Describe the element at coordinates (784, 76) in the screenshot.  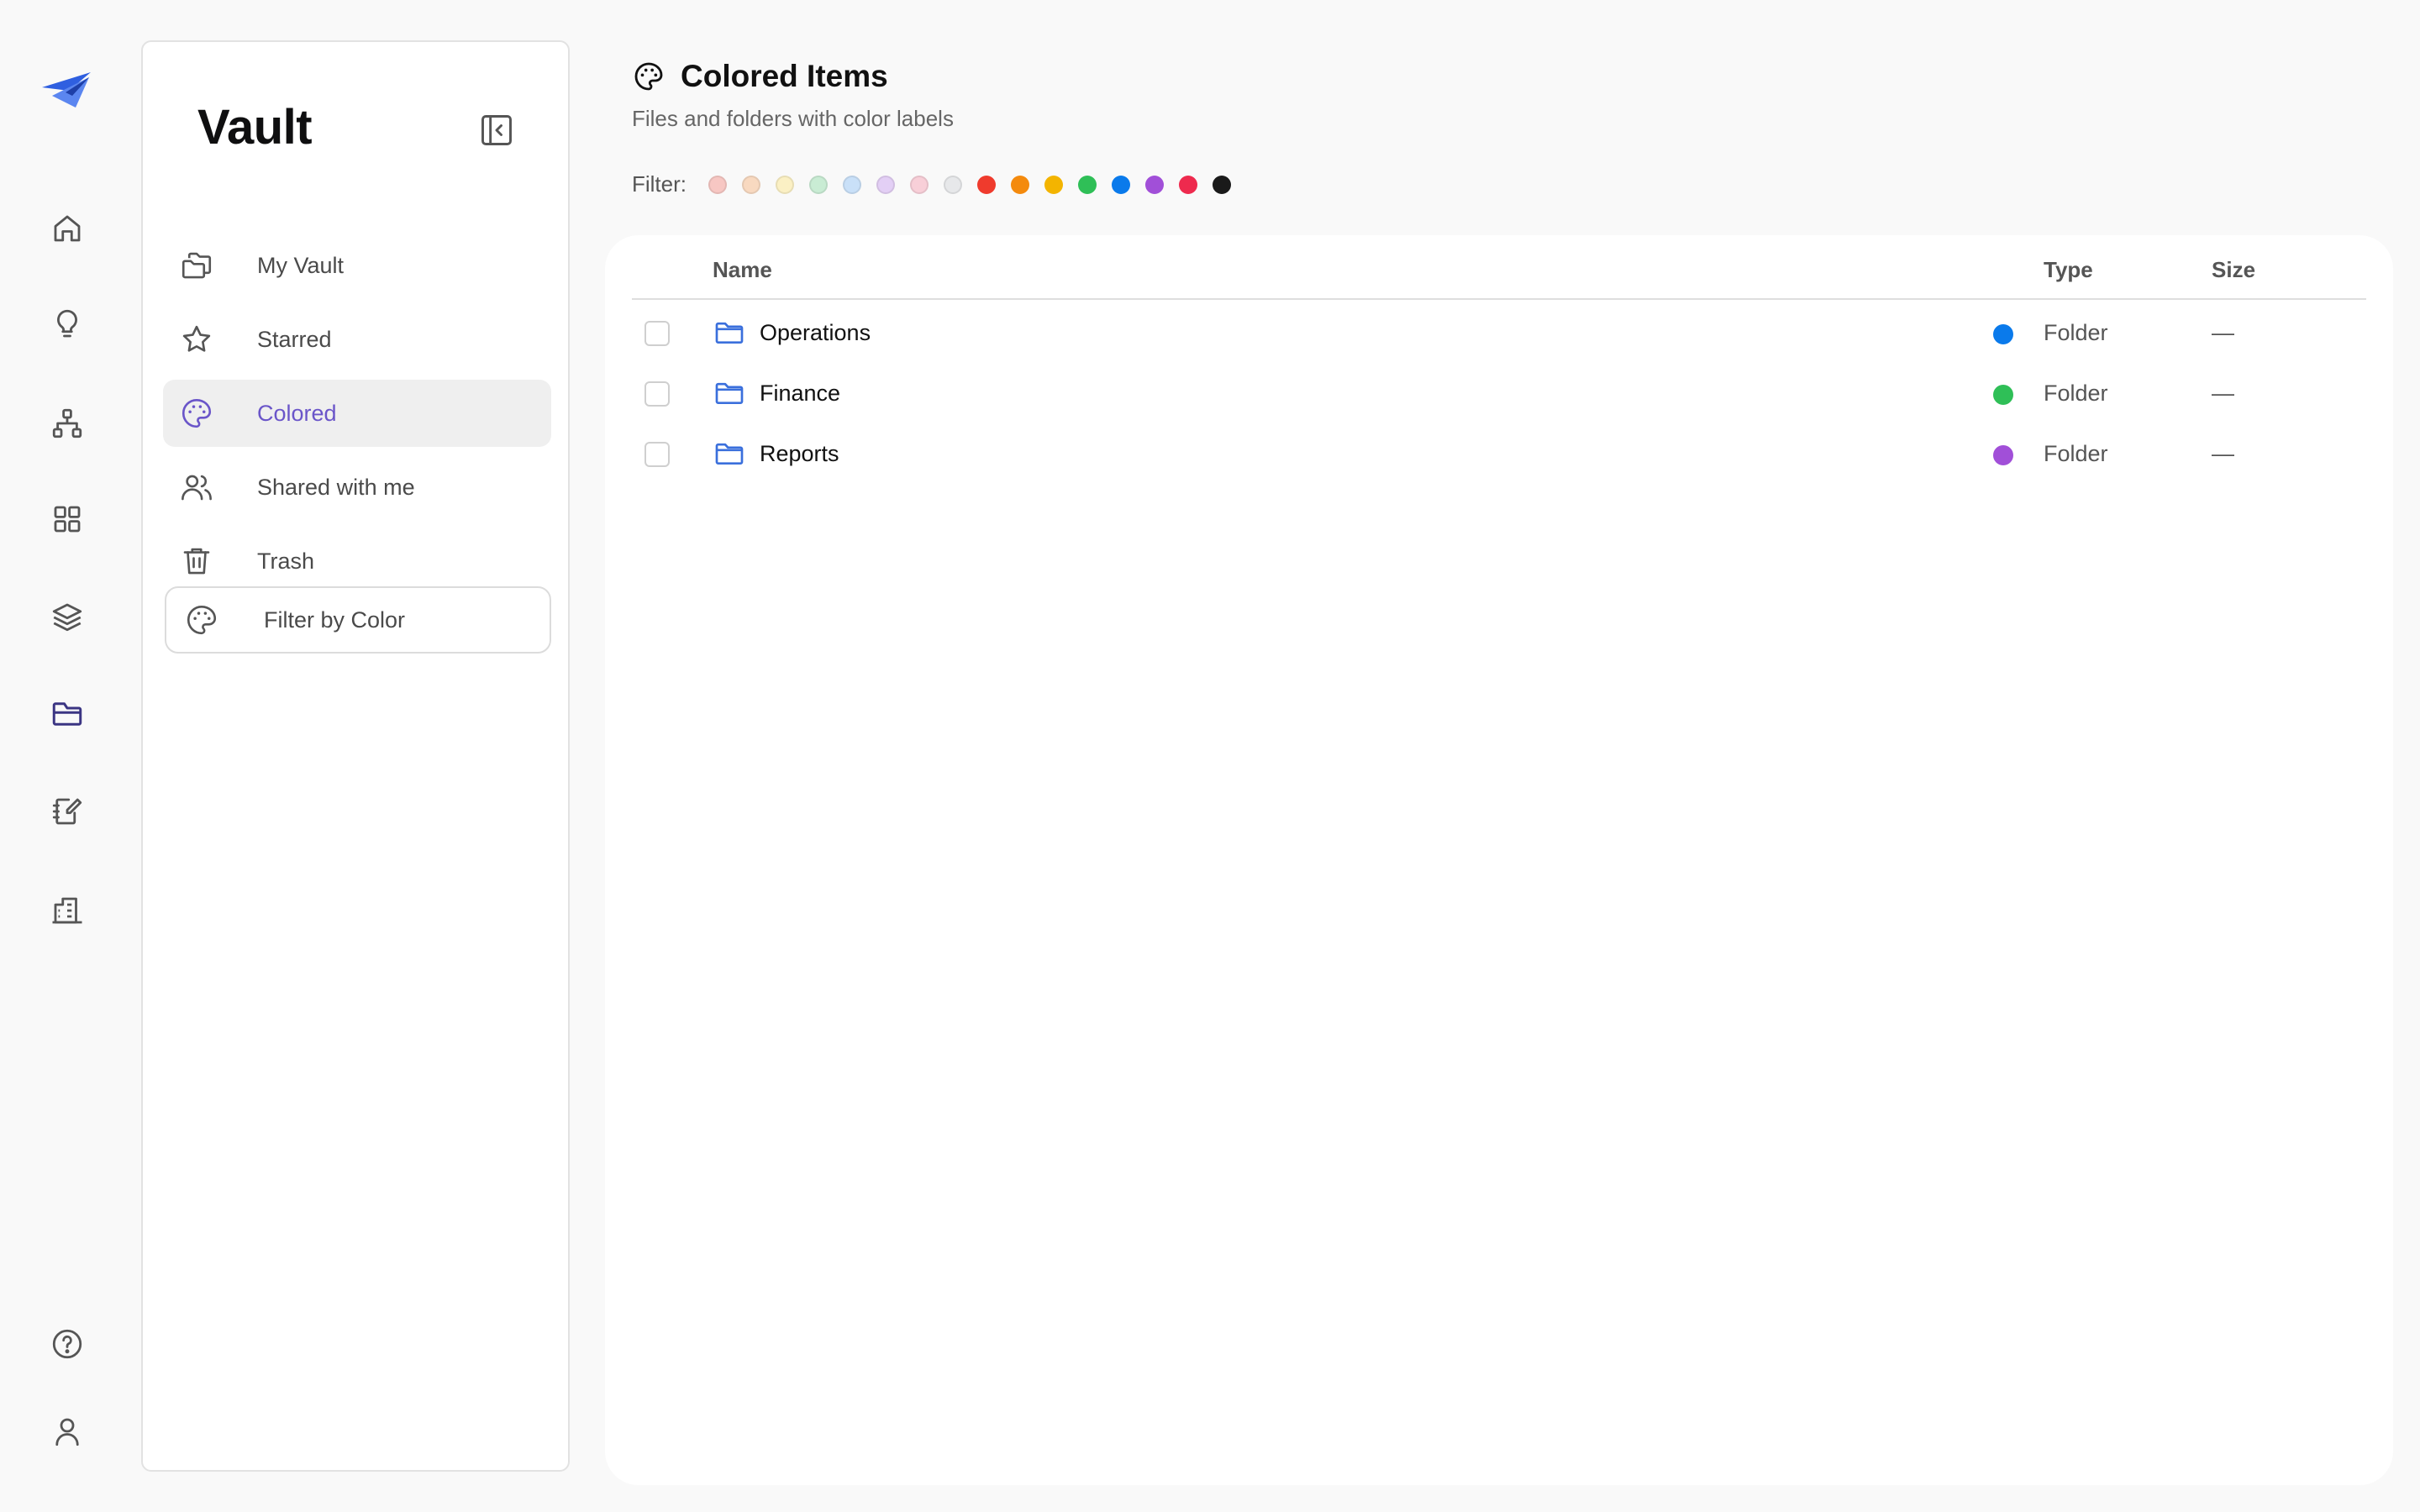
I see `page-title: Colored Items` at that location.